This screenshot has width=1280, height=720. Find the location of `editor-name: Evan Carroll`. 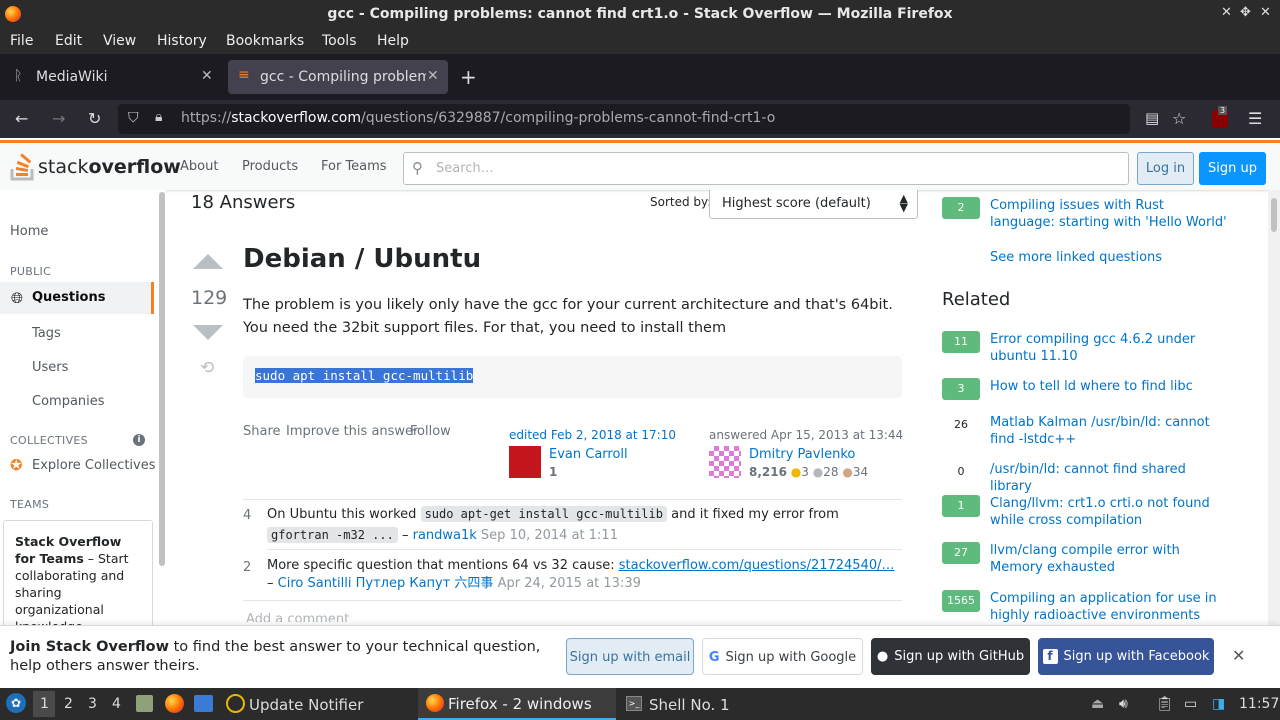

editor-name: Evan Carroll is located at coordinates (588, 454).